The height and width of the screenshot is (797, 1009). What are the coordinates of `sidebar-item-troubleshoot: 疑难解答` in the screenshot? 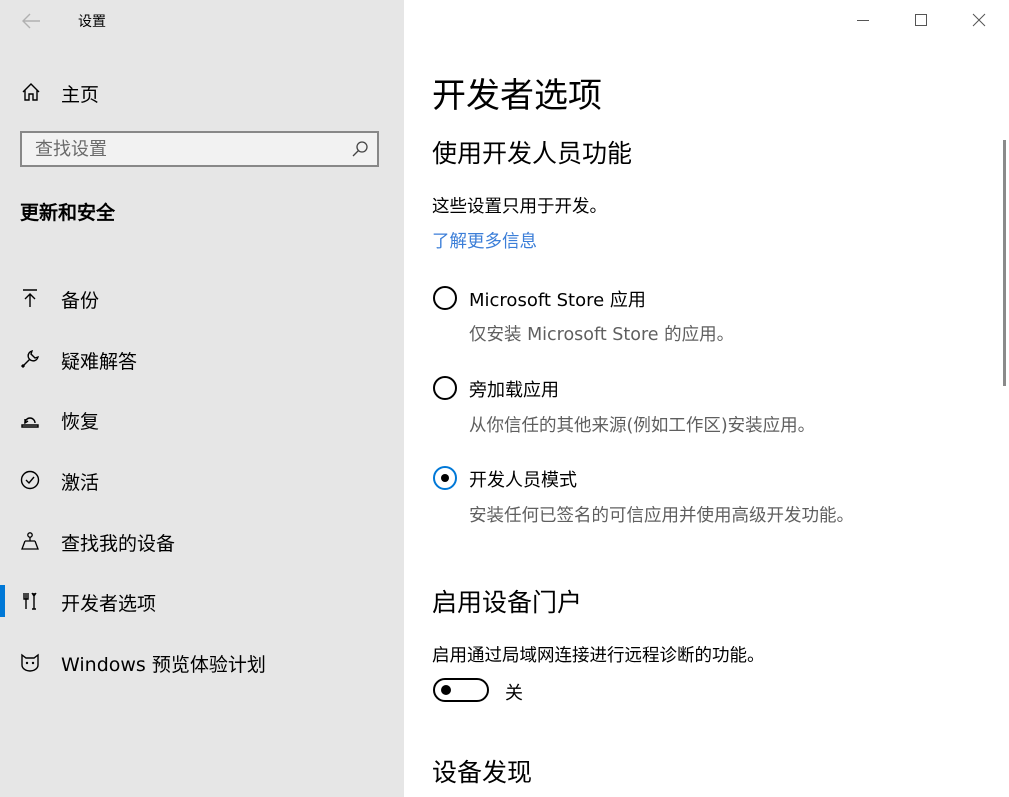 It's located at (202, 359).